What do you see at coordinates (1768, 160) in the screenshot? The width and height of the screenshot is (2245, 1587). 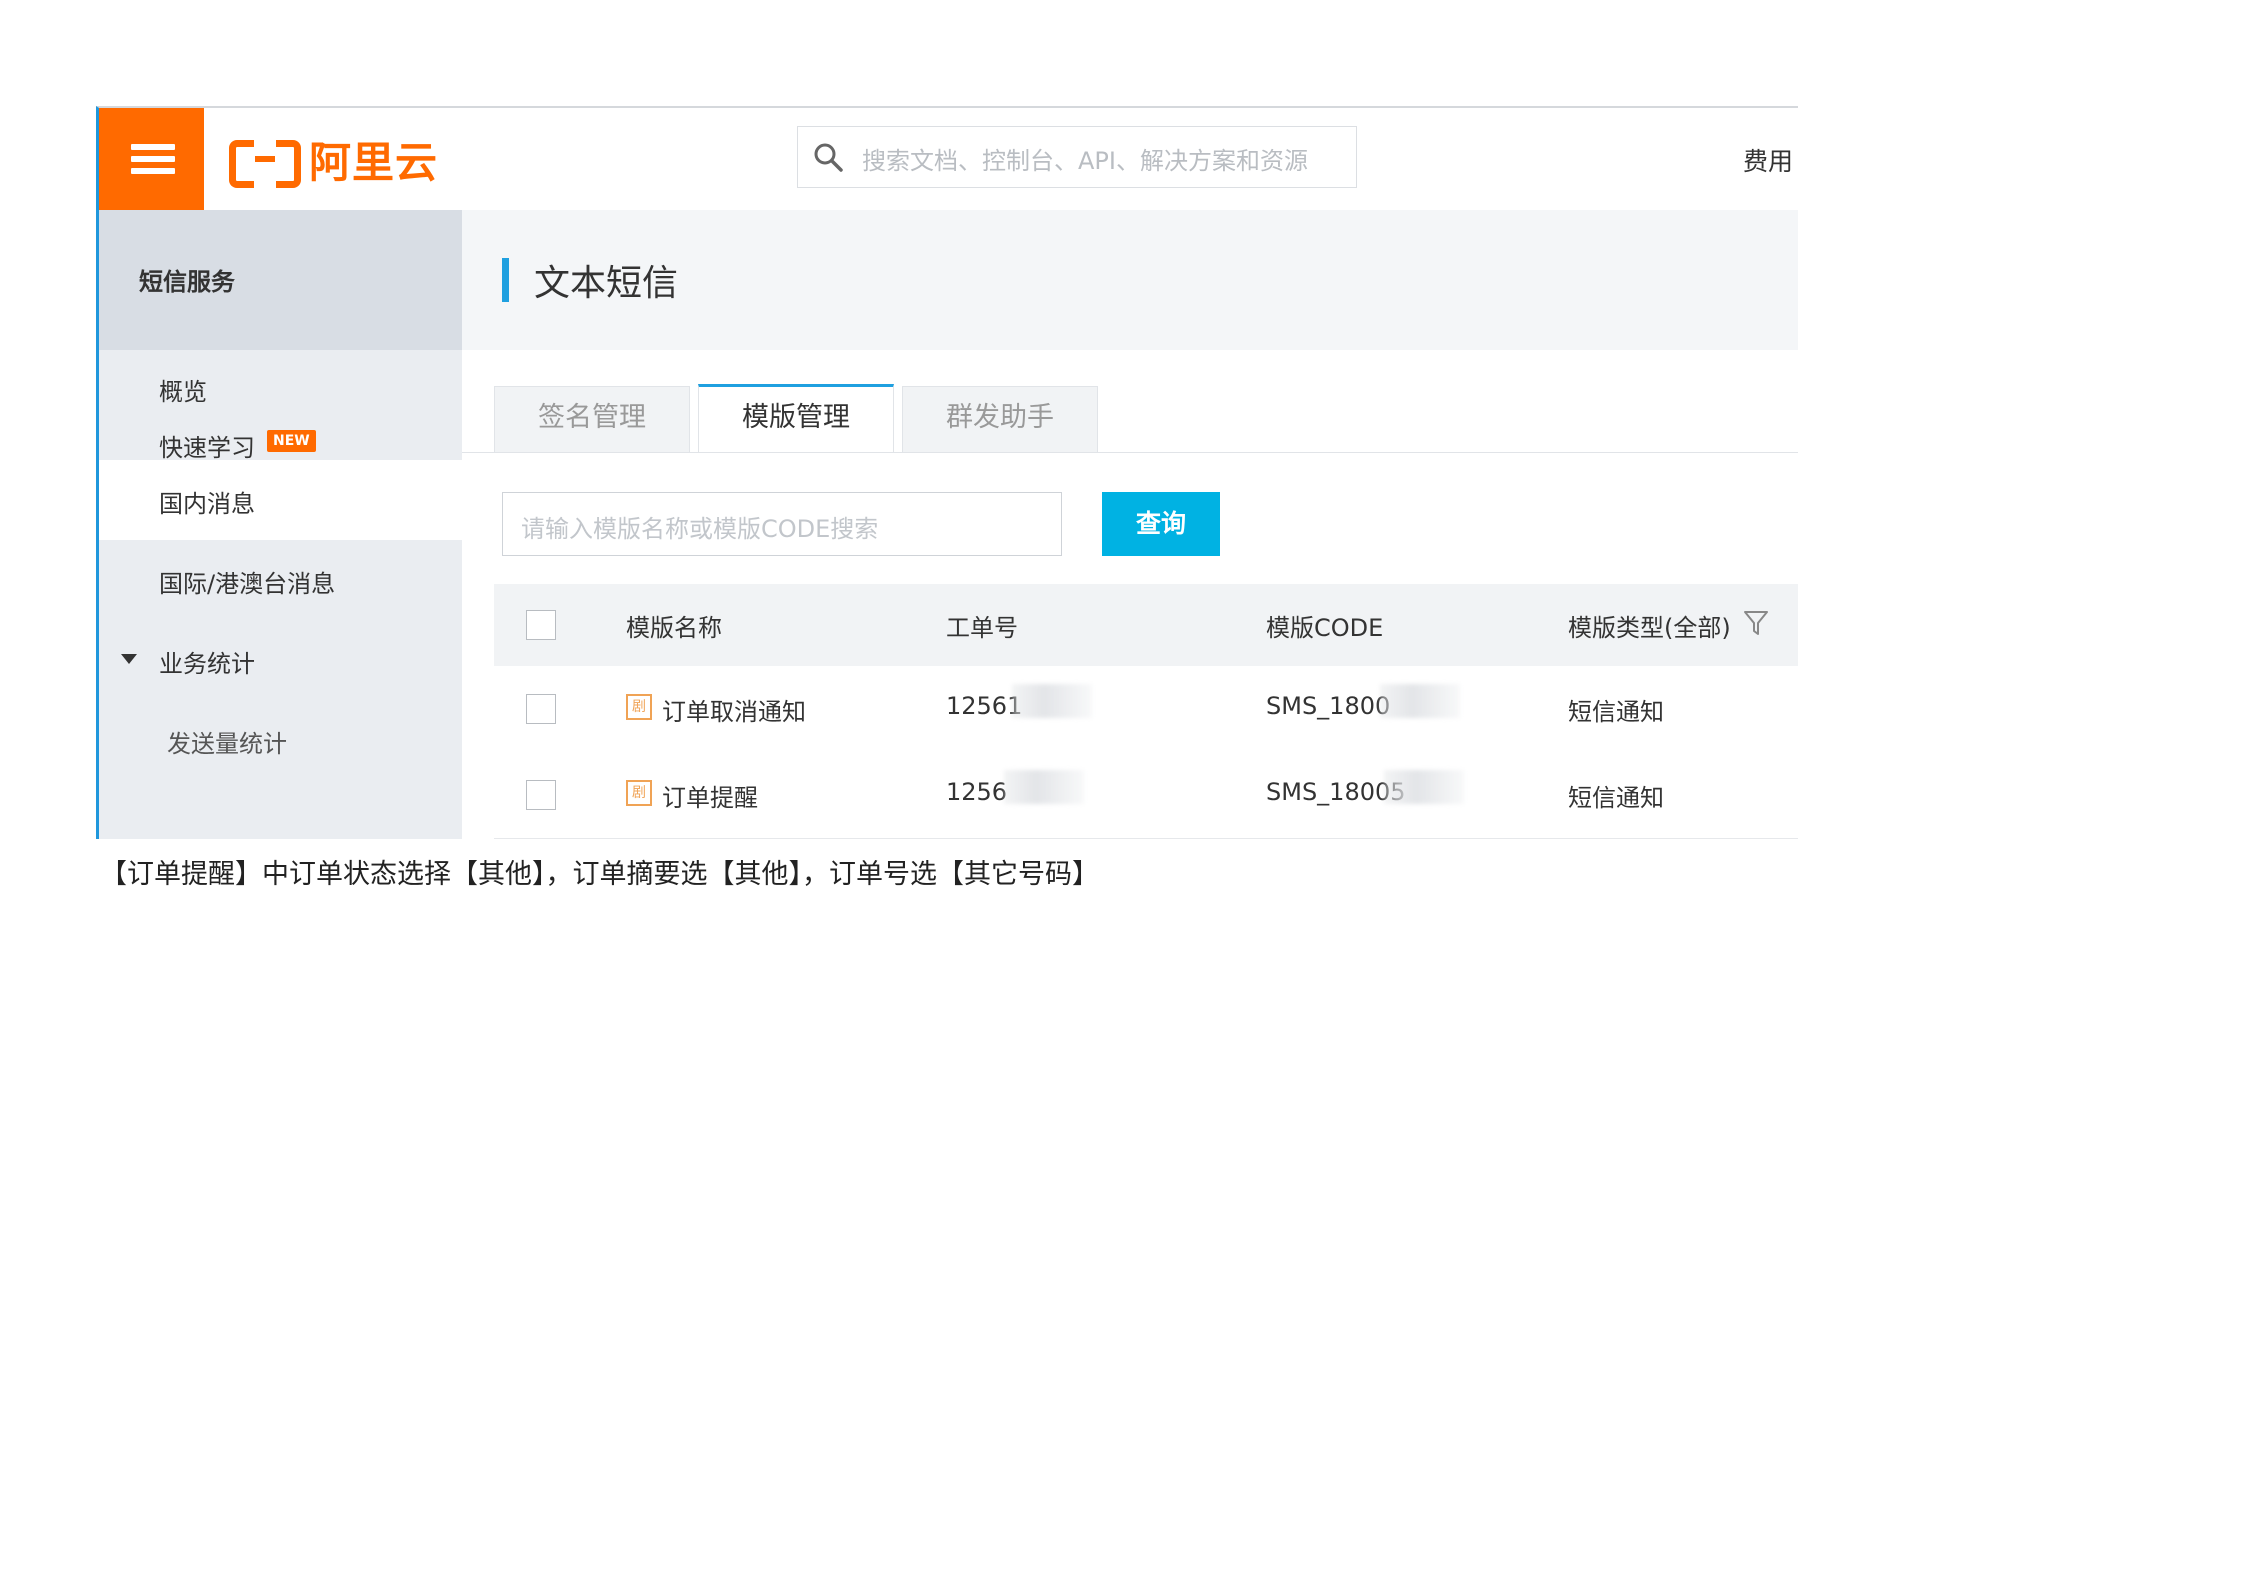 I see `fee-menu-link: 费用` at bounding box center [1768, 160].